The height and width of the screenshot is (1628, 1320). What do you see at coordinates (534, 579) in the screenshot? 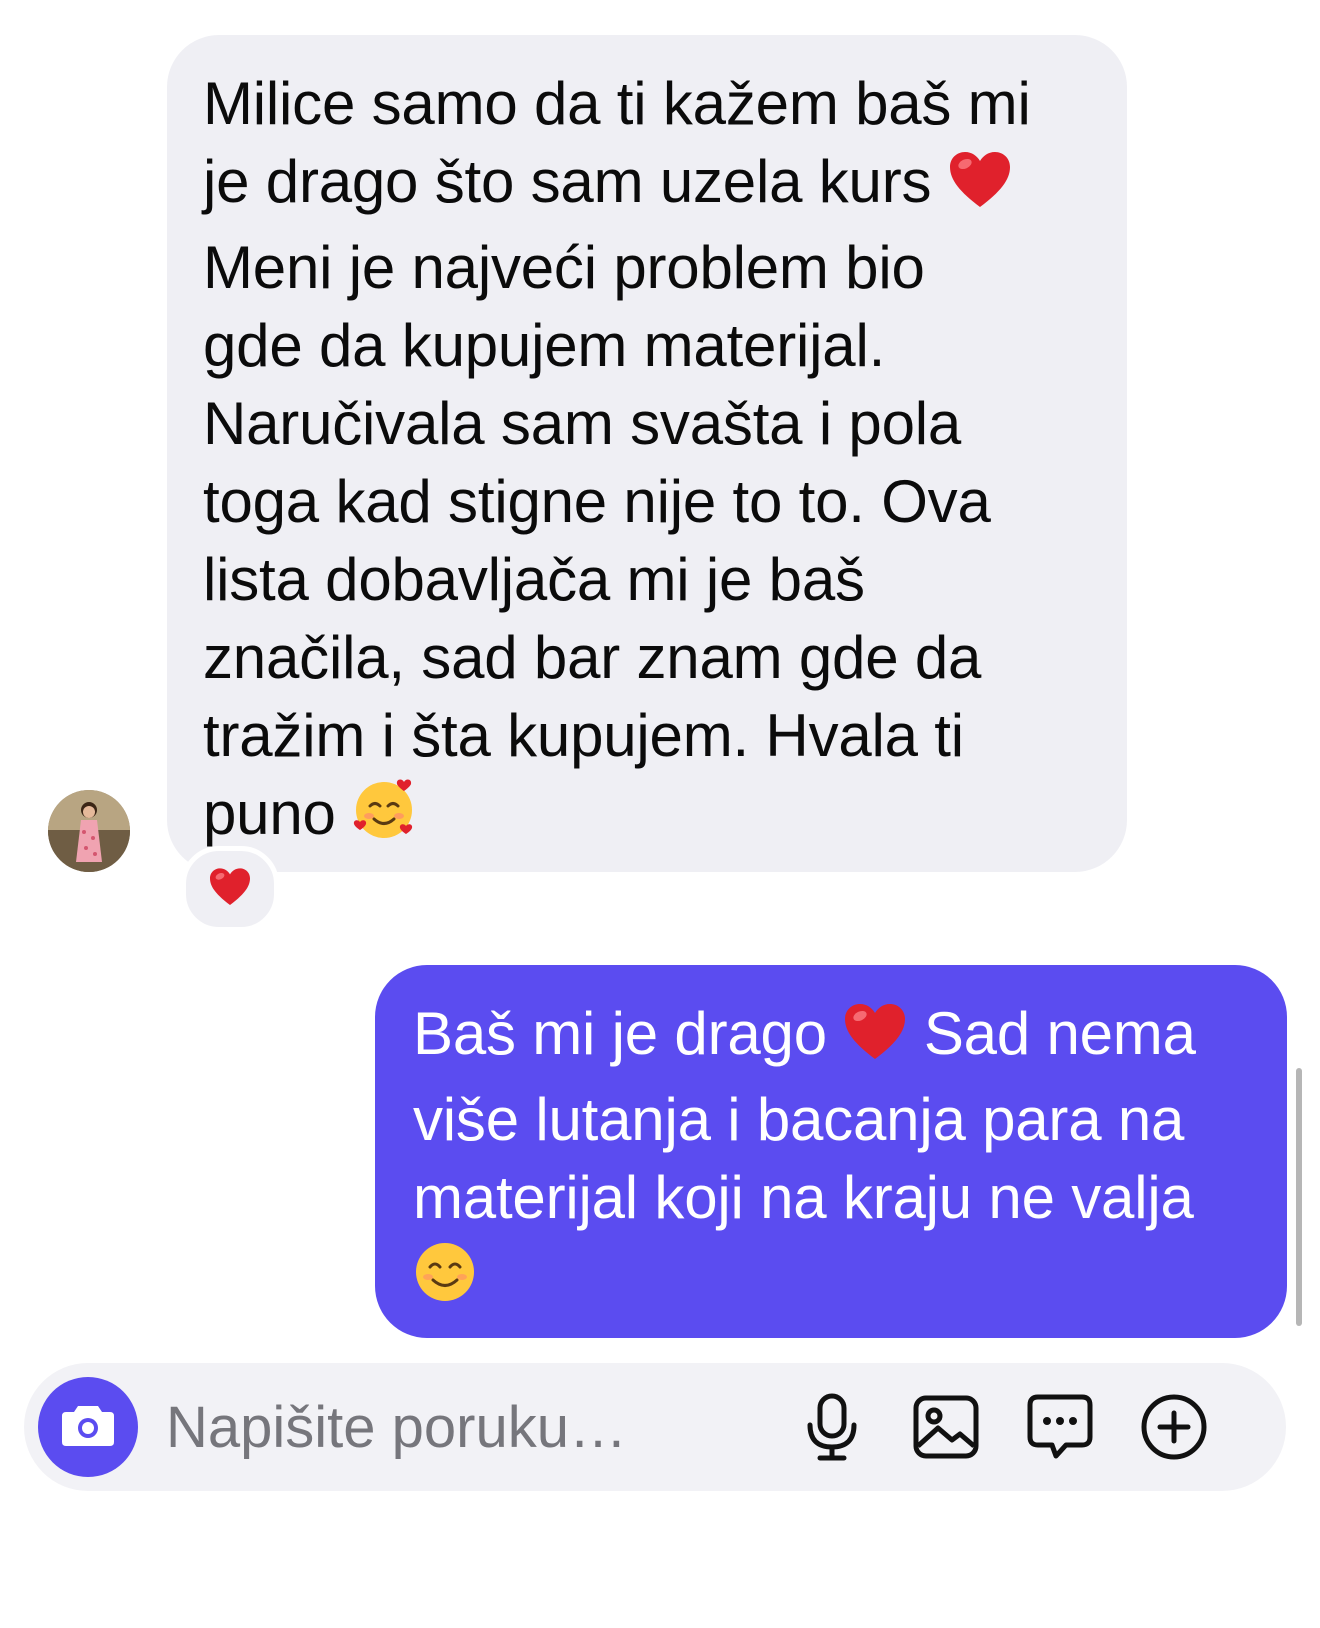
I see `incoming-line: lista dobavljača mi je baš` at bounding box center [534, 579].